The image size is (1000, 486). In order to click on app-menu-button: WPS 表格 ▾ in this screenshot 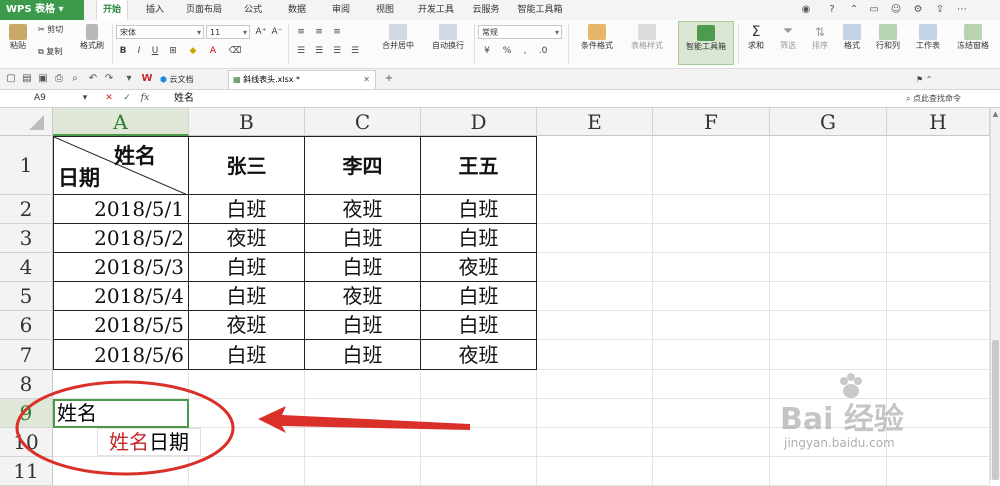, I will do `click(42, 10)`.